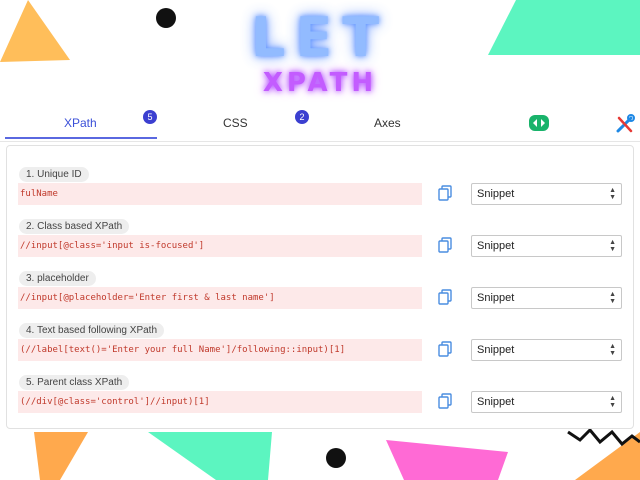 This screenshot has height=480, width=640. I want to click on logo-title: LET, so click(320, 37).